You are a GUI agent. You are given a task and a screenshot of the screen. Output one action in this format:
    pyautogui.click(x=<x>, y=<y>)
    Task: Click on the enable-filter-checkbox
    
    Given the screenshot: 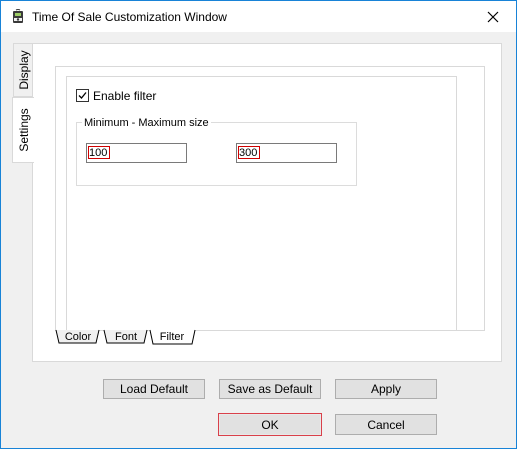 What is the action you would take?
    pyautogui.click(x=82, y=95)
    